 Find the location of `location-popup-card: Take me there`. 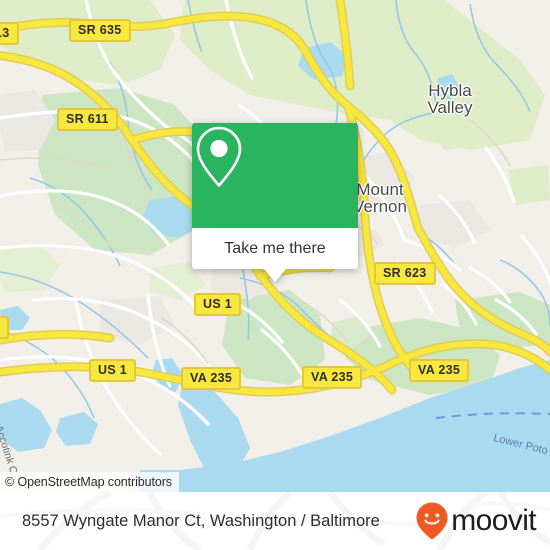

location-popup-card: Take me there is located at coordinates (275, 202).